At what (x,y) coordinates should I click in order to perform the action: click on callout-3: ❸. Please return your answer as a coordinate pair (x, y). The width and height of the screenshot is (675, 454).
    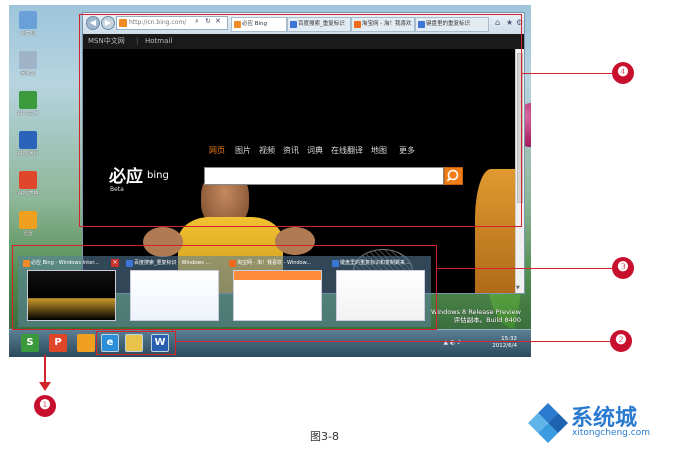
    Looking at the image, I should click on (623, 268).